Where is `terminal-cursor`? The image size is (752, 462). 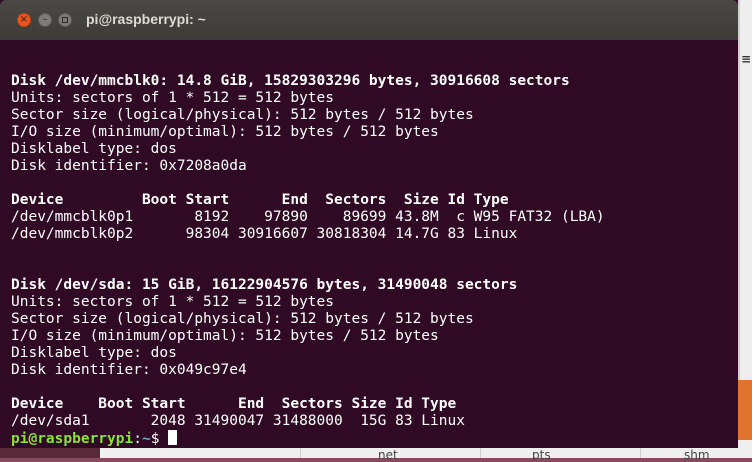
terminal-cursor is located at coordinates (173, 437).